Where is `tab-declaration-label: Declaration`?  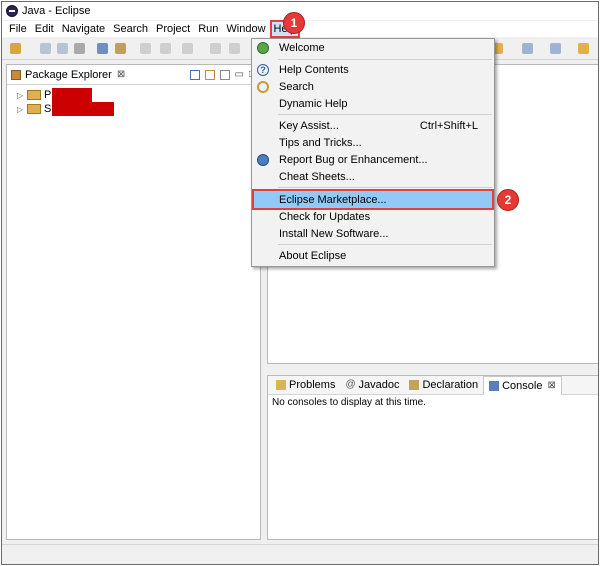
tab-declaration-label: Declaration is located at coordinates (450, 385).